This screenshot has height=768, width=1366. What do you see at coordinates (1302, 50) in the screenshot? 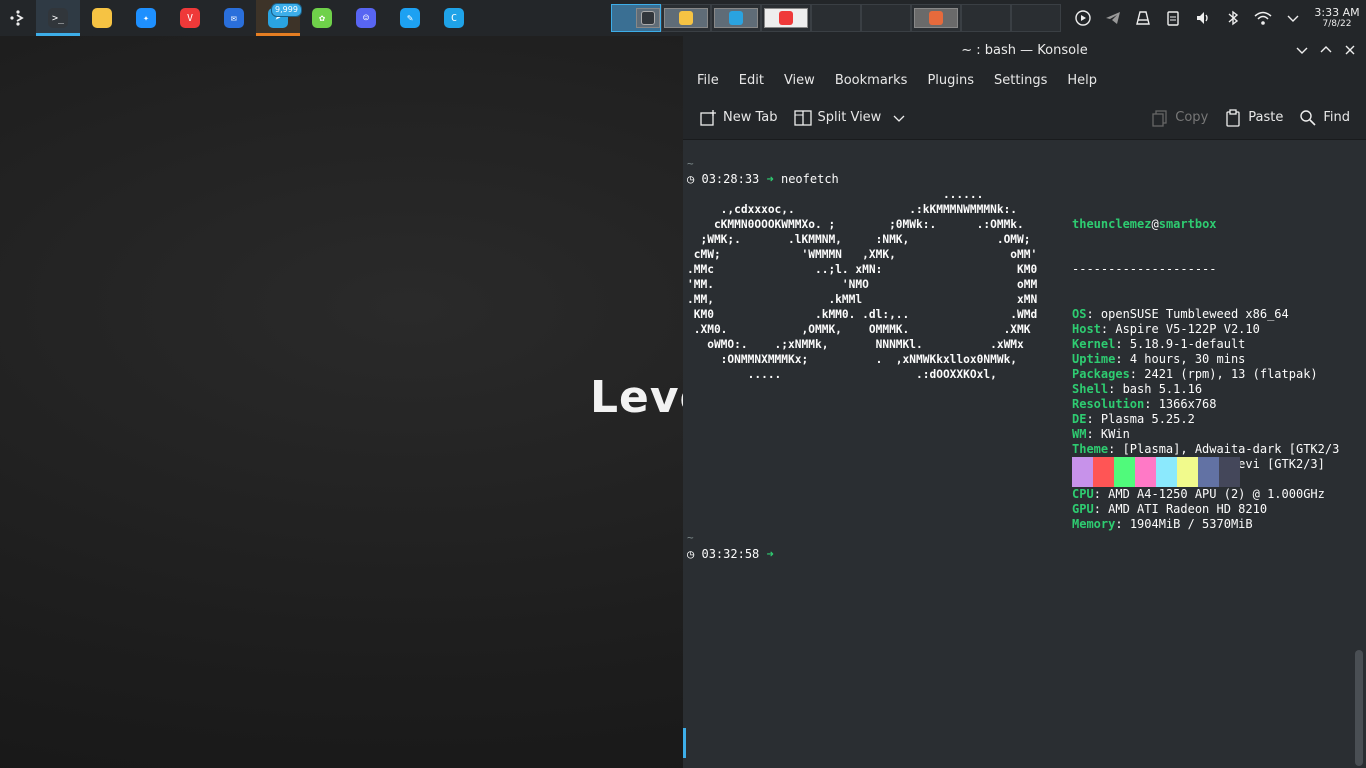
I see `minimize-button` at bounding box center [1302, 50].